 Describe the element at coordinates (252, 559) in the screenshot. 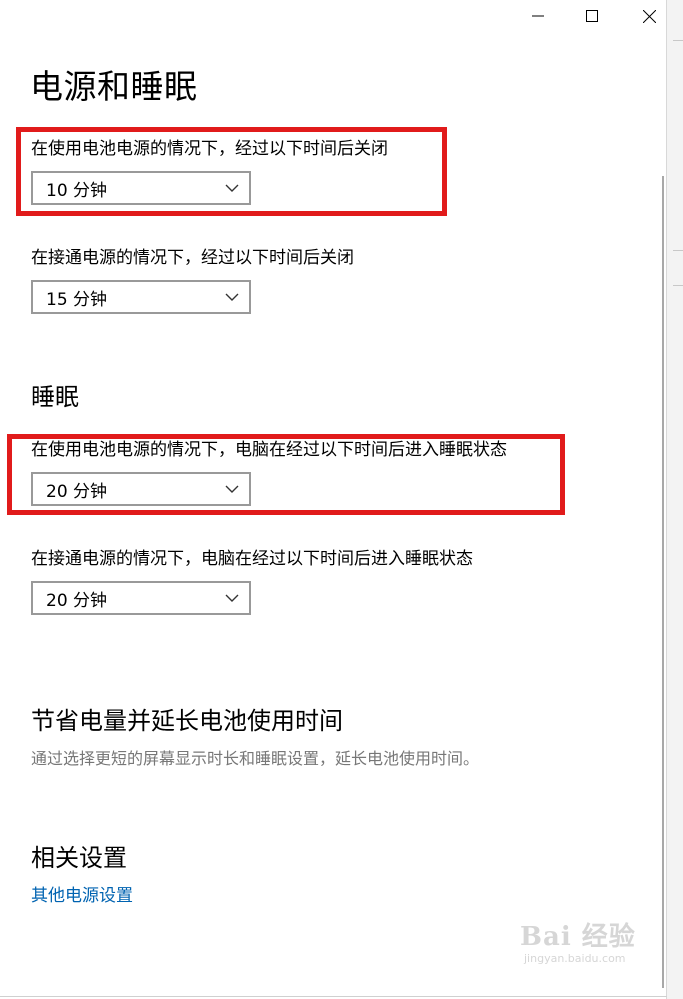

I see `sleep-plugged-label: 在接通电源的情况下，电脑在经过以下时间后进入睡眠状态` at that location.